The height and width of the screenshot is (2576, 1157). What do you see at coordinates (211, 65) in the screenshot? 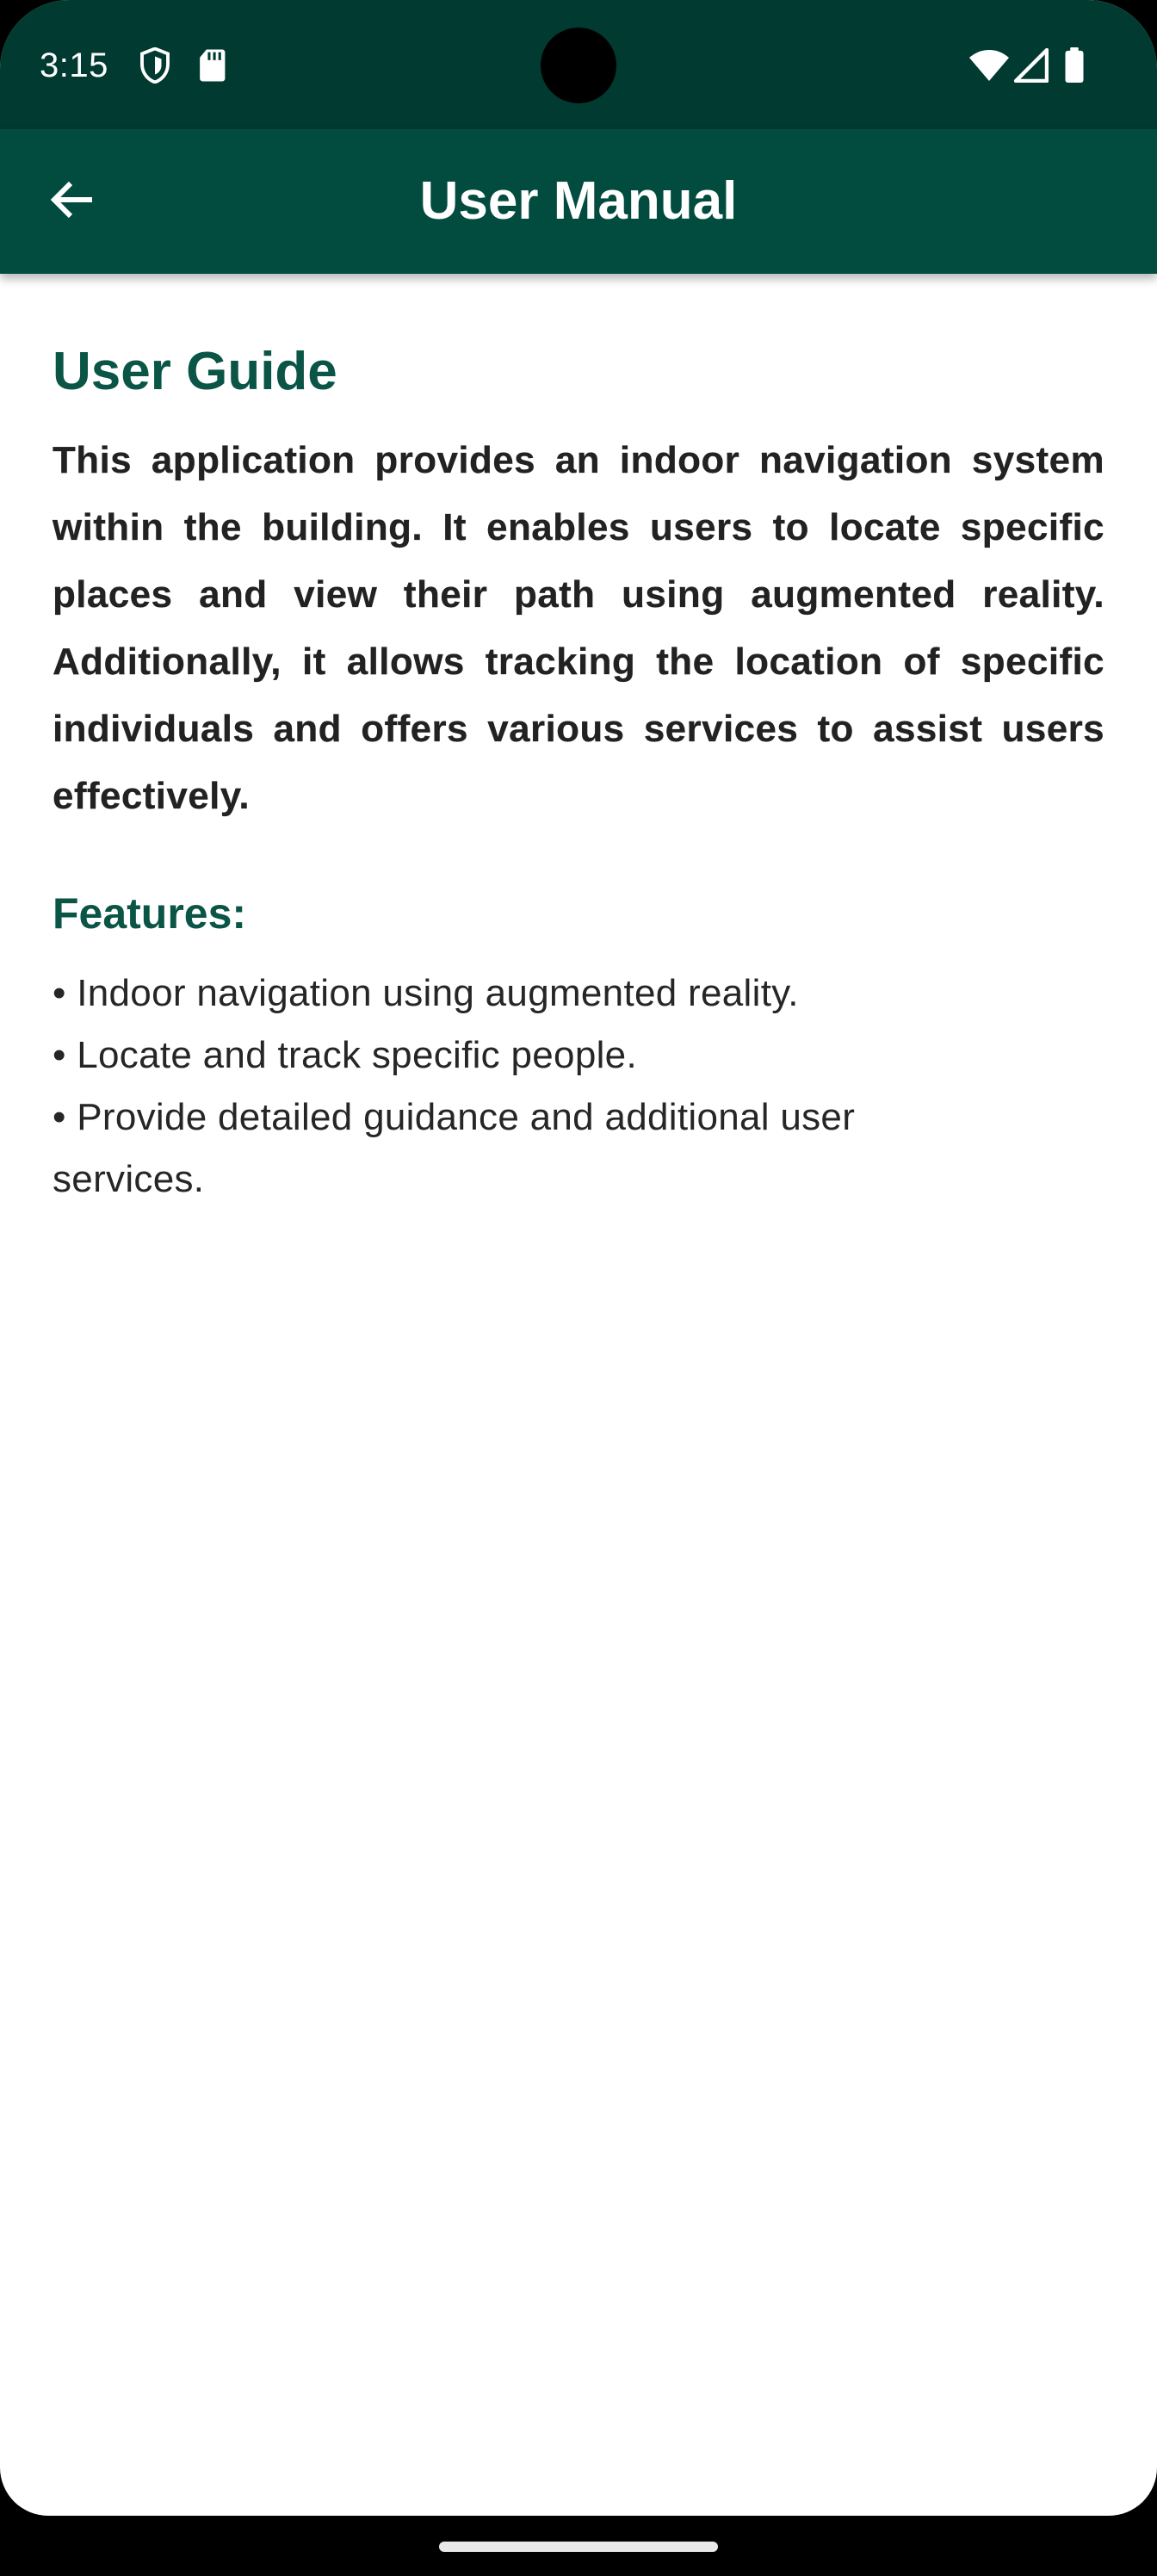
I see `sd-card-icon` at bounding box center [211, 65].